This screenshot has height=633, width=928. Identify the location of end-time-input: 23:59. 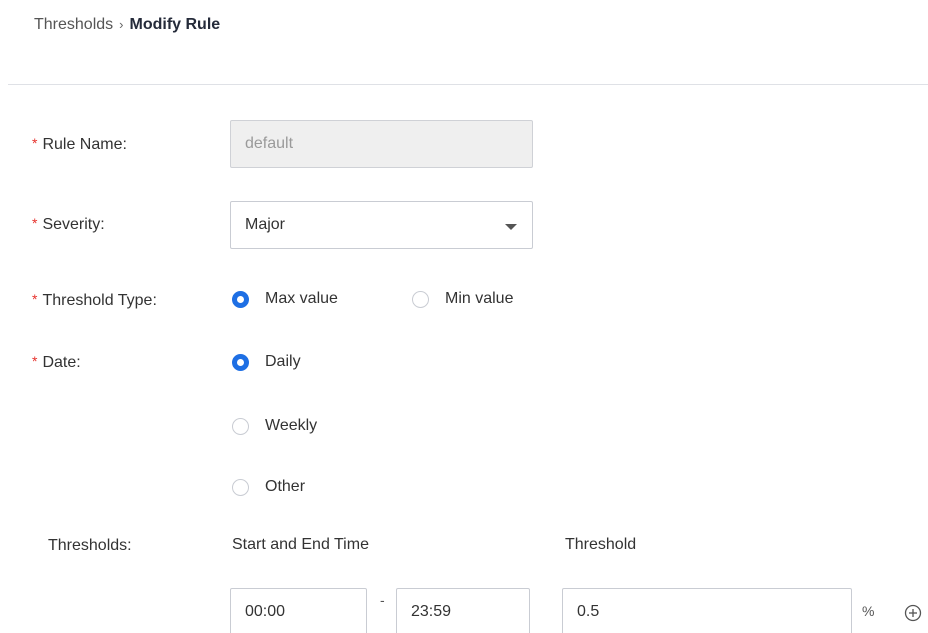
(463, 610).